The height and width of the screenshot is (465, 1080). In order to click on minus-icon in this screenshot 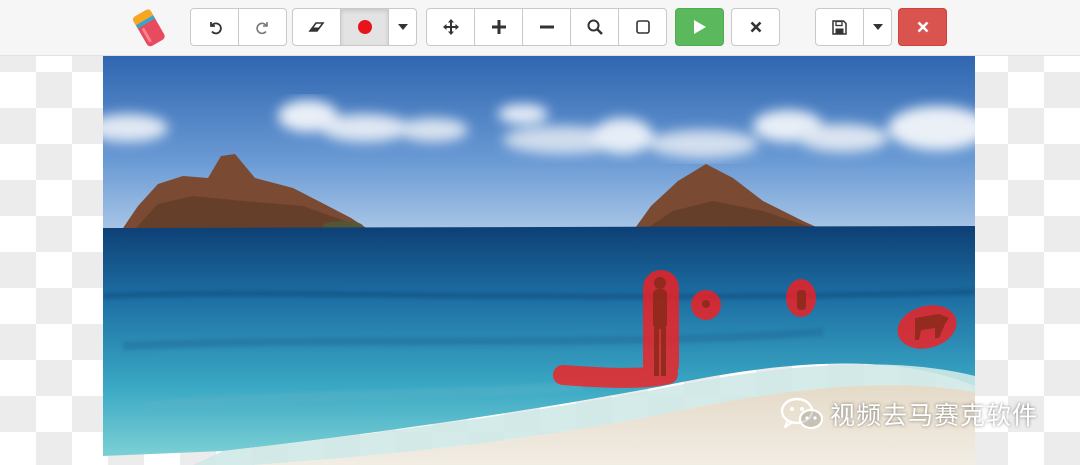, I will do `click(546, 27)`.